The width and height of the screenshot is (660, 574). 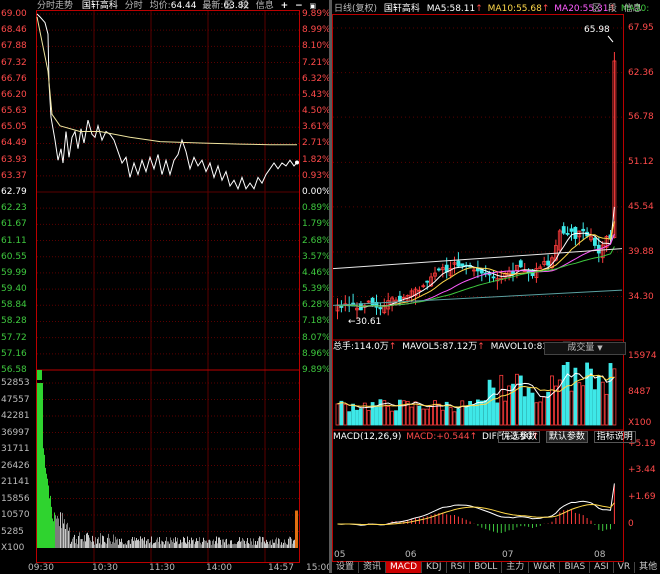 What do you see at coordinates (14, 30) in the screenshot?
I see `price-tick-label: 68.46` at bounding box center [14, 30].